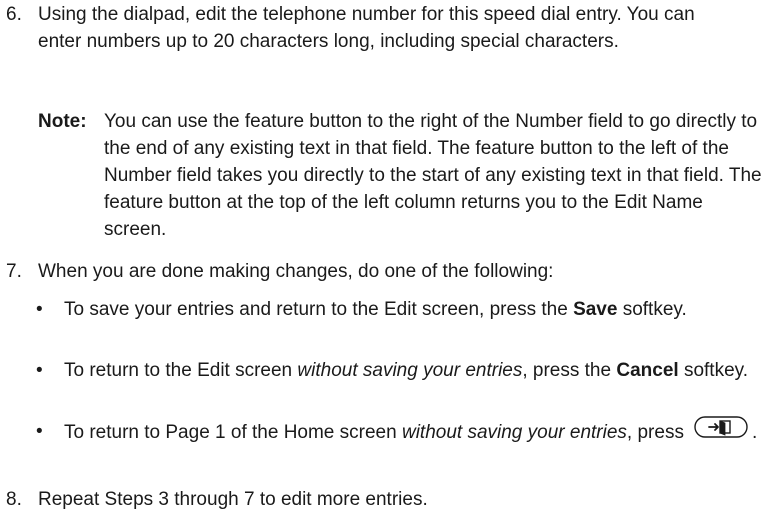 This screenshot has width=780, height=521. What do you see at coordinates (14, 499) in the screenshot?
I see `step-number: 8.` at bounding box center [14, 499].